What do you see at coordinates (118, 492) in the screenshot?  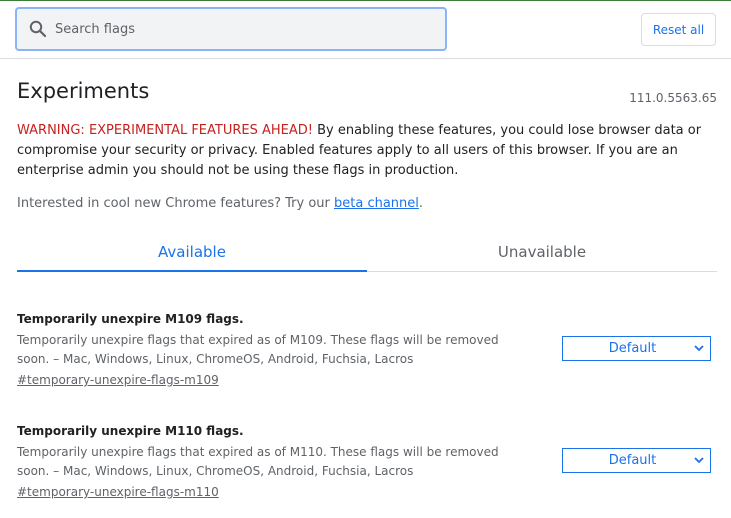 I see `flag-permalink: #temporary-unexpire-flags-m110` at bounding box center [118, 492].